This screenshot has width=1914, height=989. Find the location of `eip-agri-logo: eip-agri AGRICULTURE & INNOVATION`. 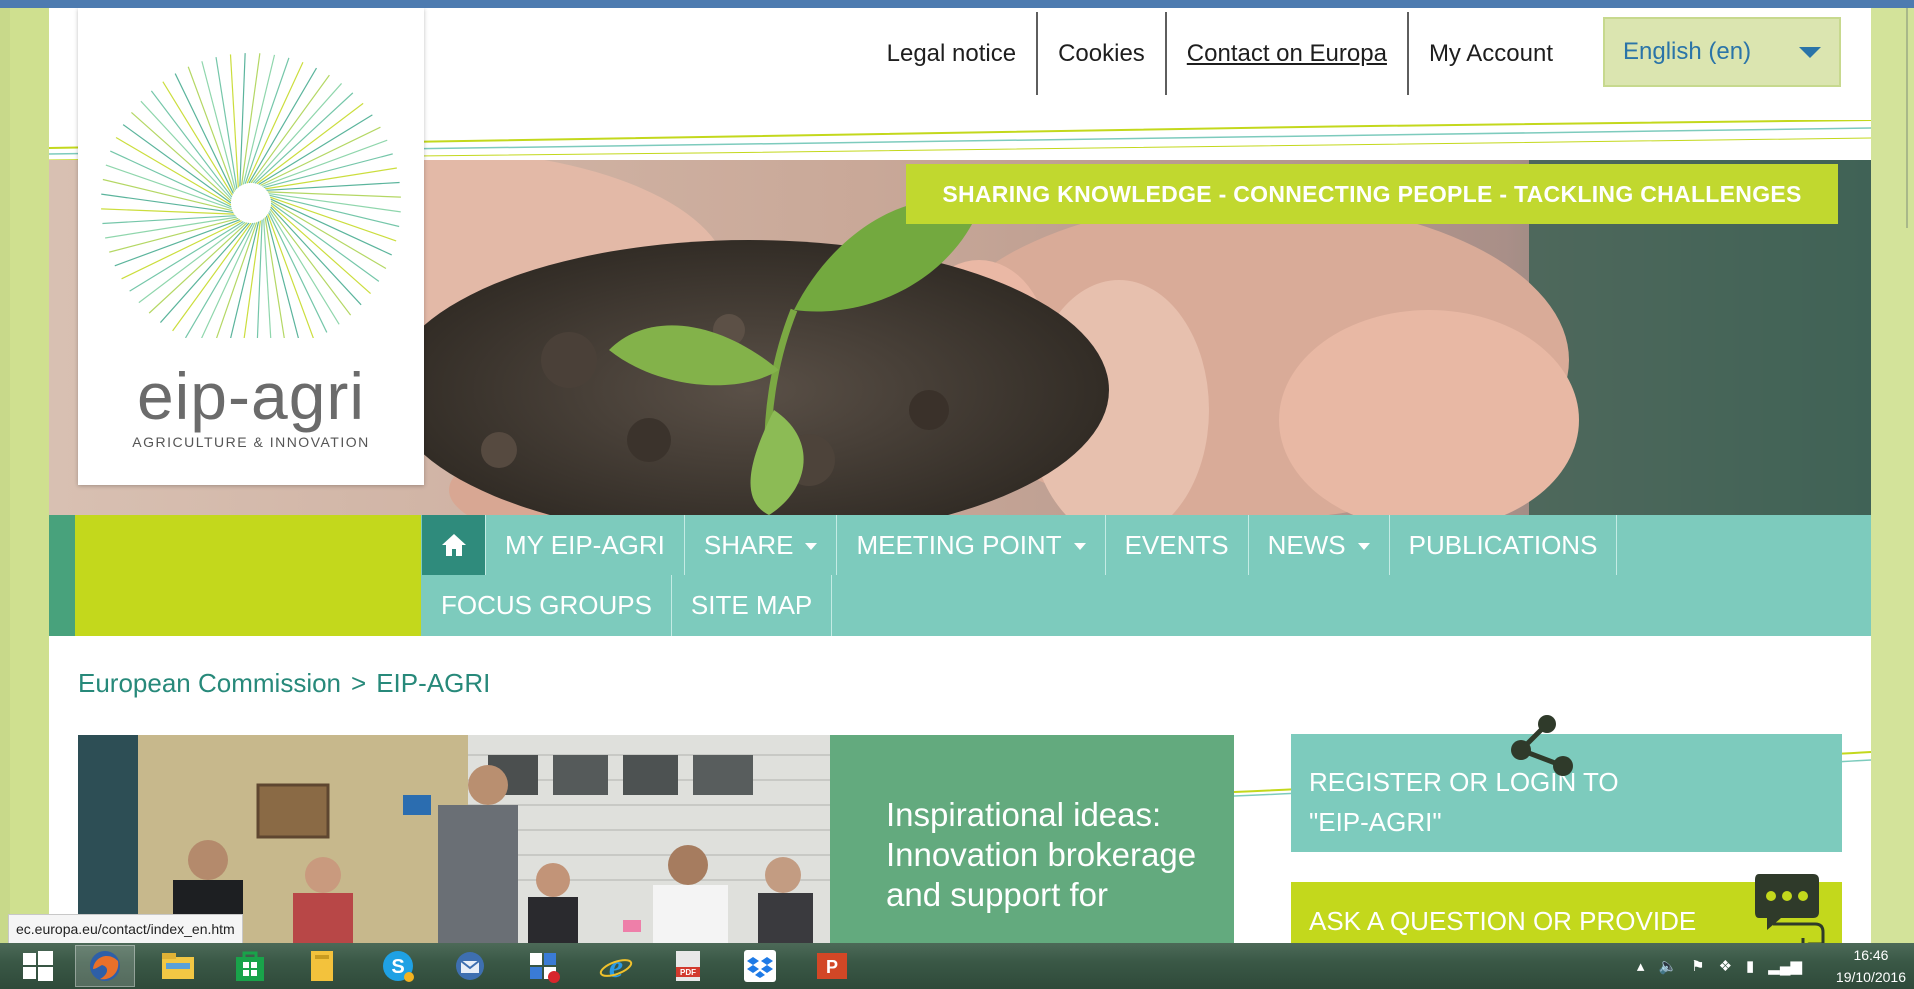

eip-agri-logo: eip-agri AGRICULTURE & INNOVATION is located at coordinates (251, 246).